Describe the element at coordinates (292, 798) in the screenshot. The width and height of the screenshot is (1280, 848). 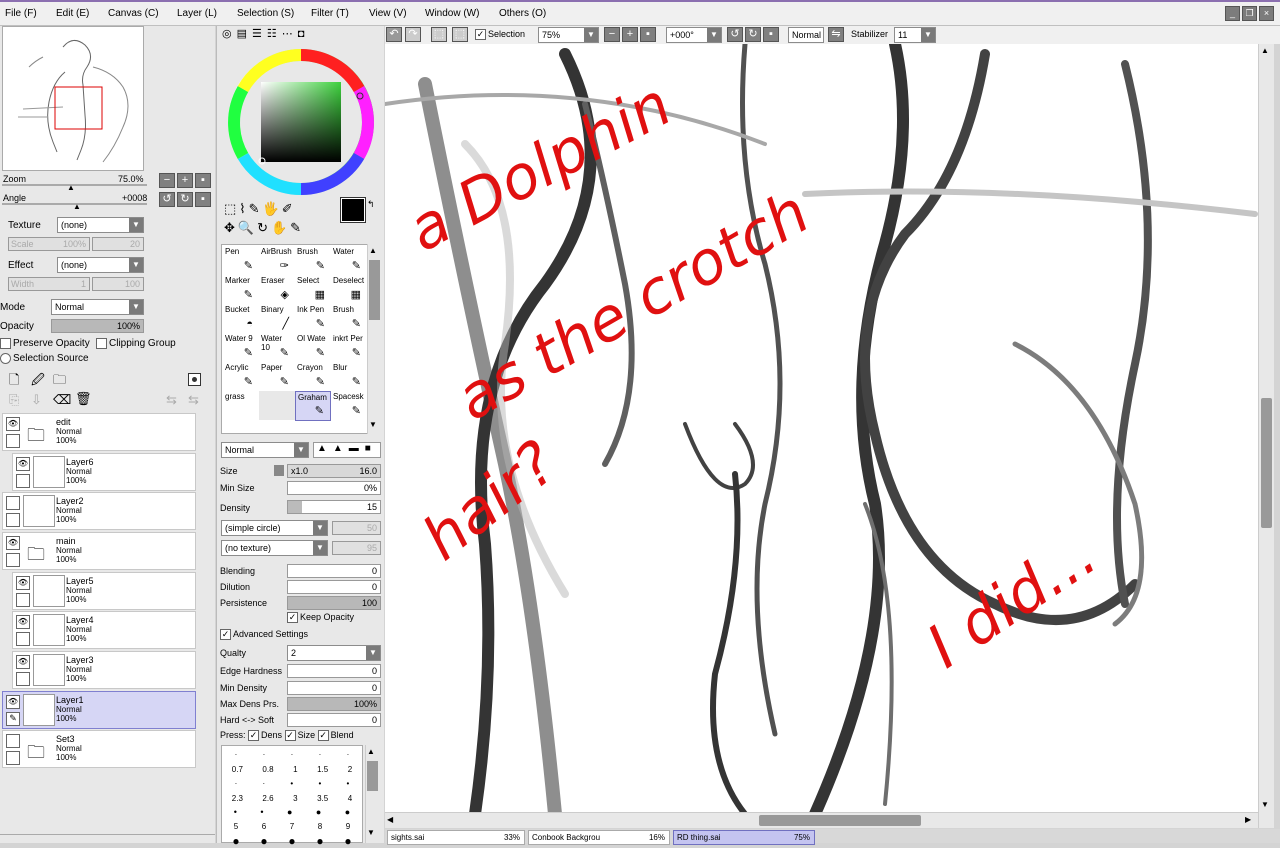
I see `size-row-2: 2.3 2.6 3 3.5 4` at that location.